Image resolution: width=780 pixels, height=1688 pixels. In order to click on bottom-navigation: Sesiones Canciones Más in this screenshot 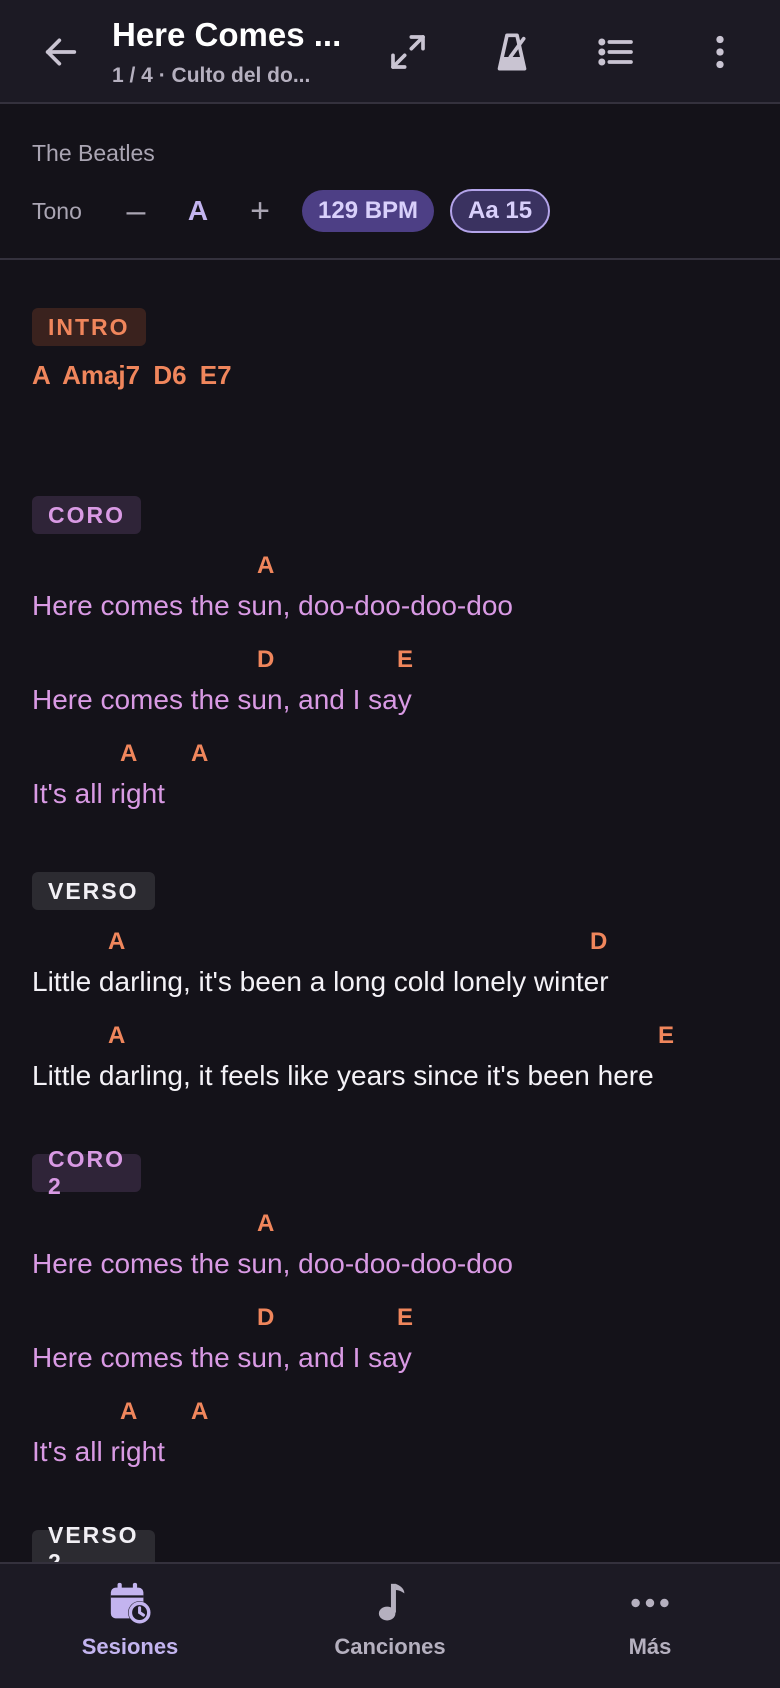, I will do `click(390, 1625)`.